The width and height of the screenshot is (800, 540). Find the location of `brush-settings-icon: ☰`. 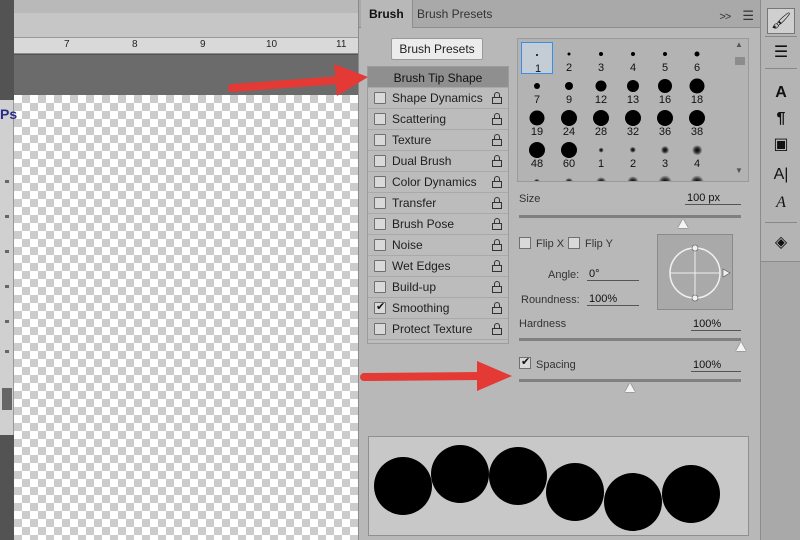

brush-settings-icon: ☰ is located at coordinates (781, 53).